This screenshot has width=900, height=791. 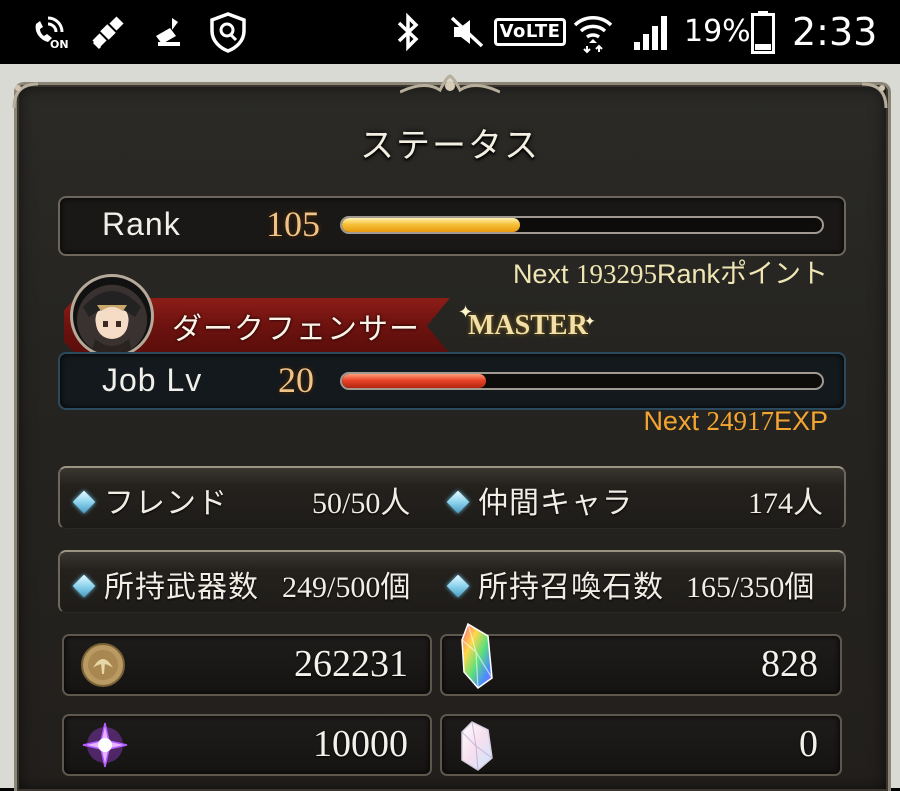 I want to click on job-level-value: 20, so click(x=296, y=380).